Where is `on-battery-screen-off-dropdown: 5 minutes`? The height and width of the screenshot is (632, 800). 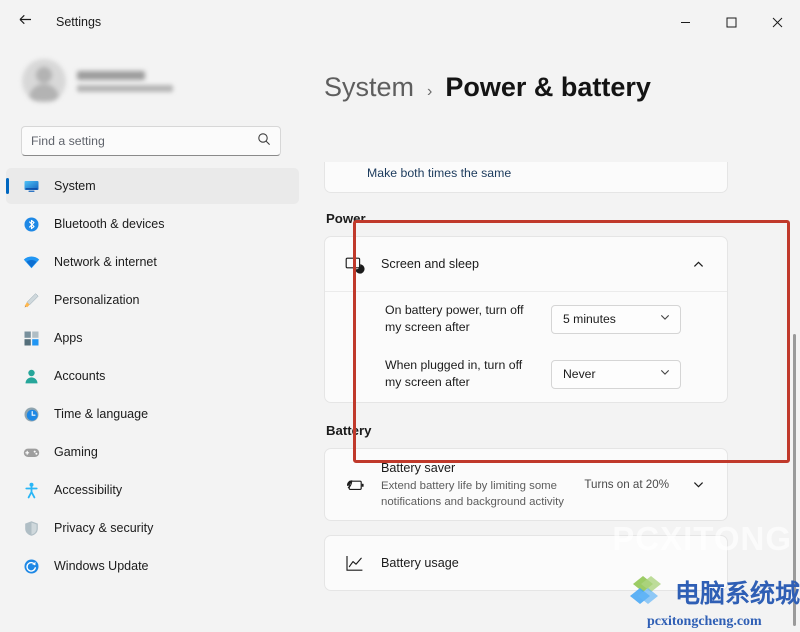 on-battery-screen-off-dropdown: 5 minutes is located at coordinates (616, 319).